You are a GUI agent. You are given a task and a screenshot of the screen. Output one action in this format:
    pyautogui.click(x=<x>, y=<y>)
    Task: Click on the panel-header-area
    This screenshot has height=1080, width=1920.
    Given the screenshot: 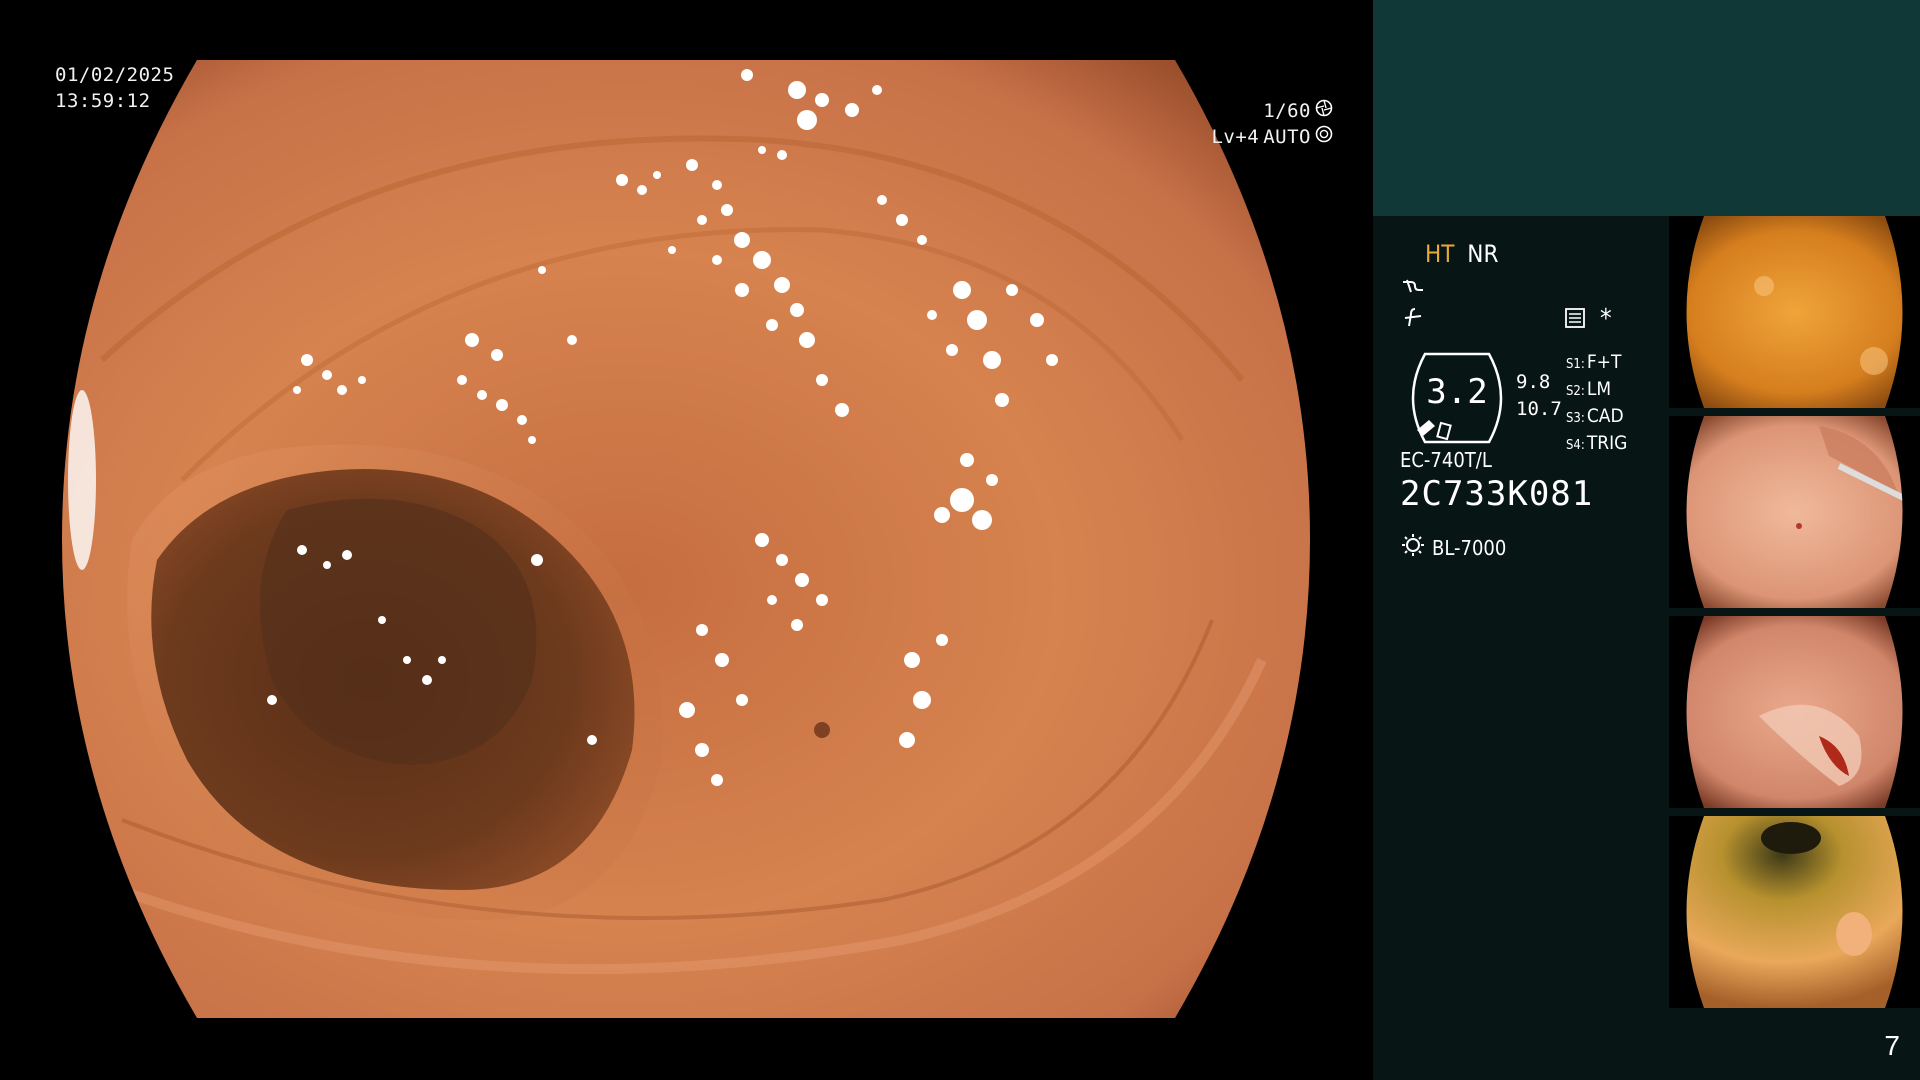 What is the action you would take?
    pyautogui.click(x=1646, y=108)
    